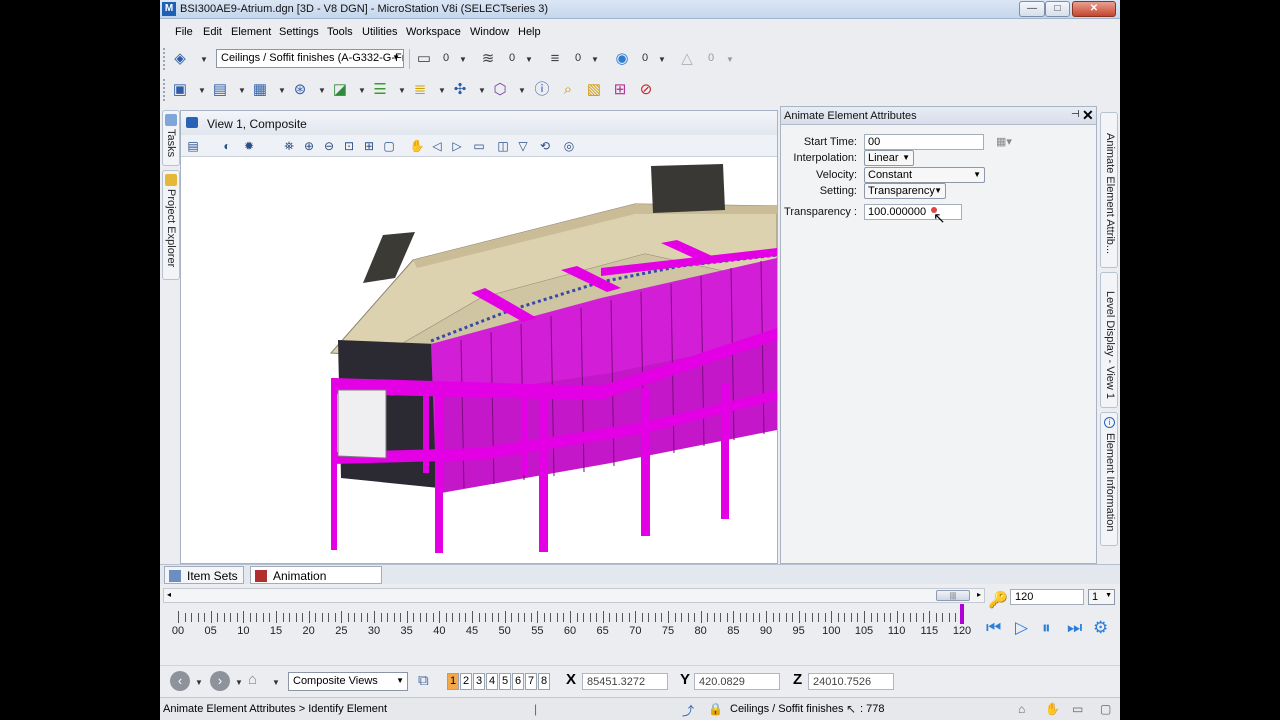  I want to click on close-icon: ✕, so click(1088, 115).